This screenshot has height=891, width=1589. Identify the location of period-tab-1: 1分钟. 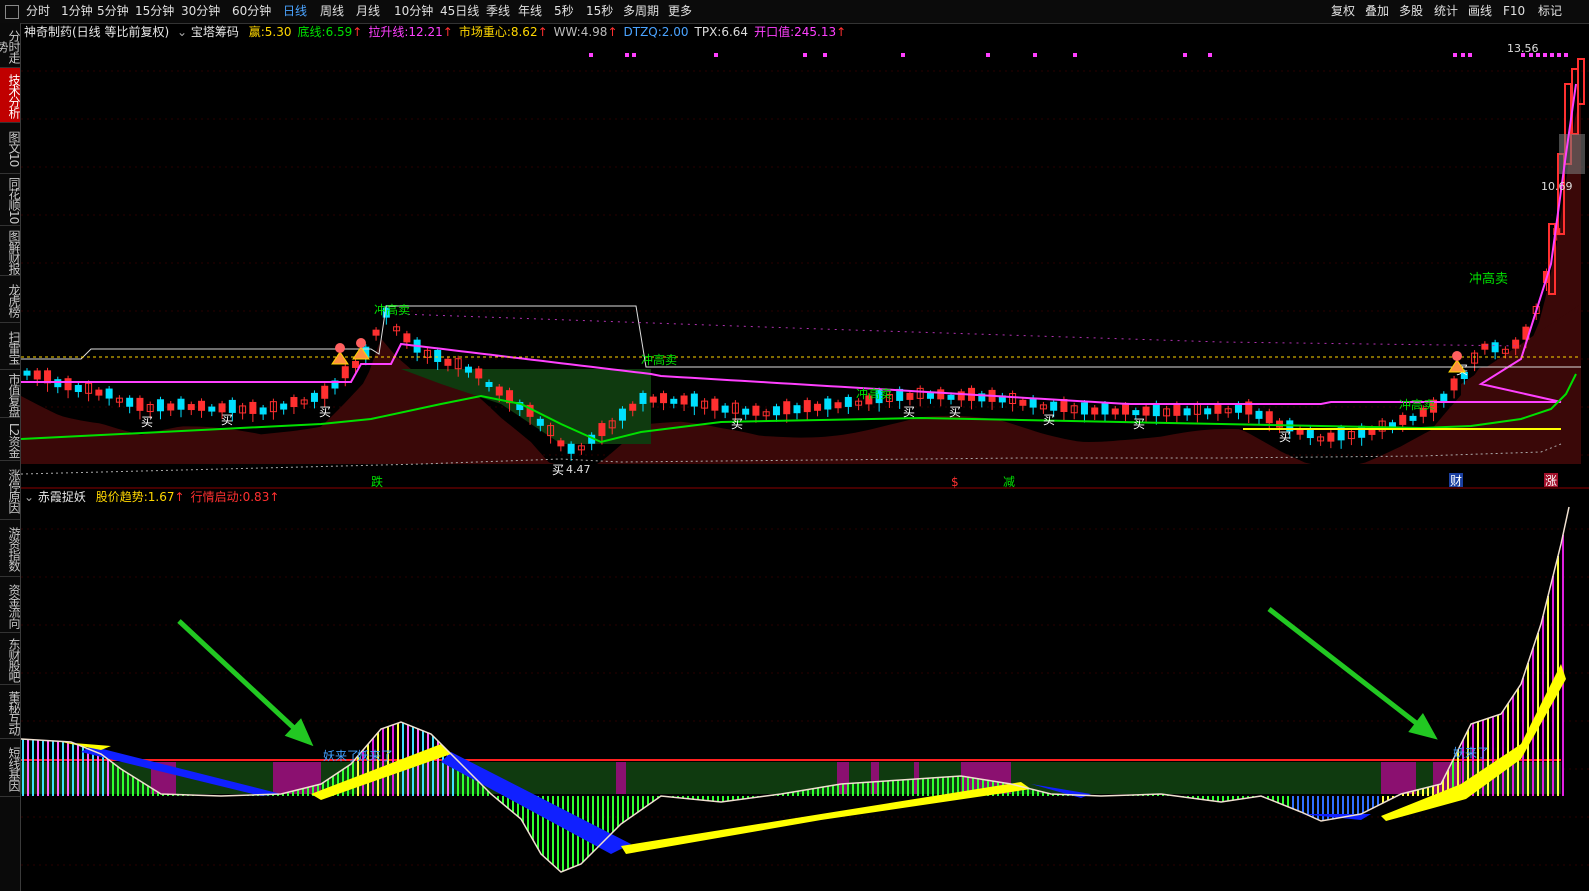
(77, 11).